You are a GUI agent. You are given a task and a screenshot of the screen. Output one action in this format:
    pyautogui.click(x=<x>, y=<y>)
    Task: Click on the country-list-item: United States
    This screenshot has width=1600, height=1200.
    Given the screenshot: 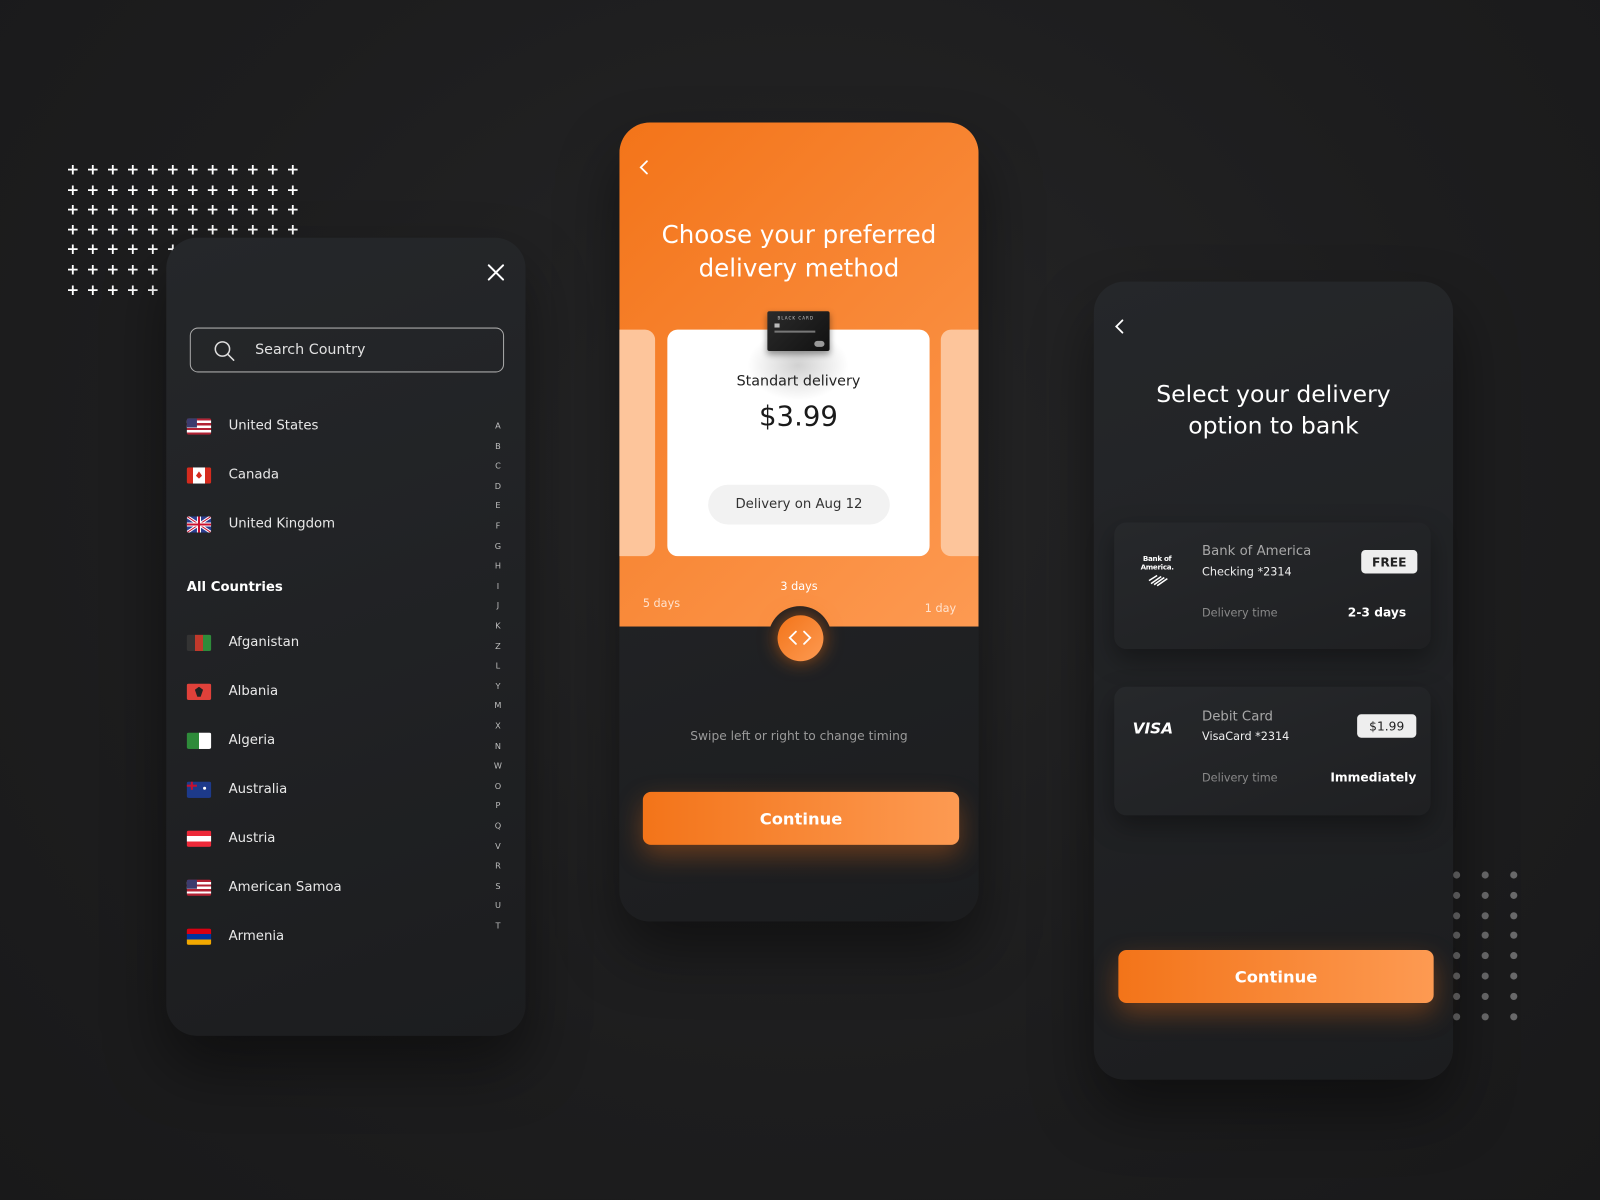 What is the action you would take?
    pyautogui.click(x=319, y=426)
    